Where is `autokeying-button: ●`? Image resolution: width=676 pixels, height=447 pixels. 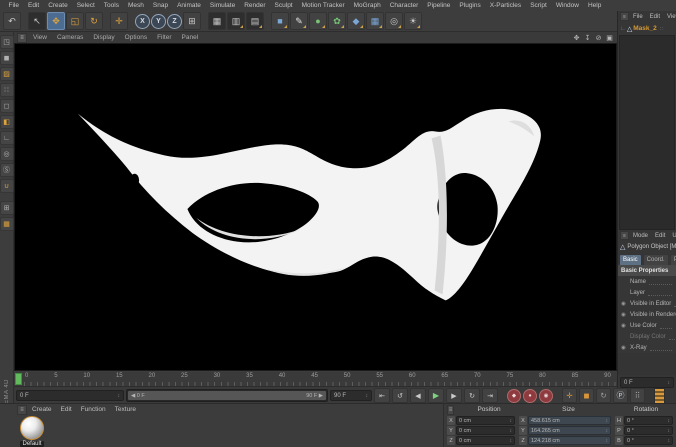
autokeying-button: ● is located at coordinates (530, 395).